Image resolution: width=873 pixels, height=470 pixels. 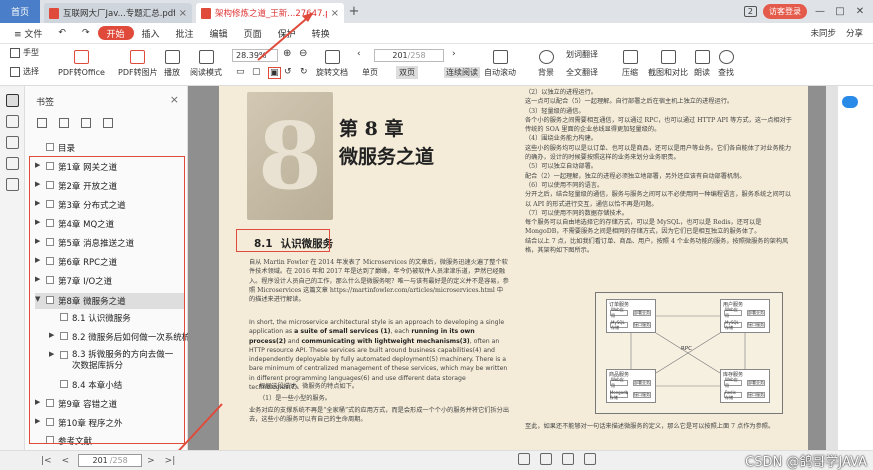 What do you see at coordinates (387, 157) in the screenshot?
I see `chapter-title: 微服务之道` at bounding box center [387, 157].